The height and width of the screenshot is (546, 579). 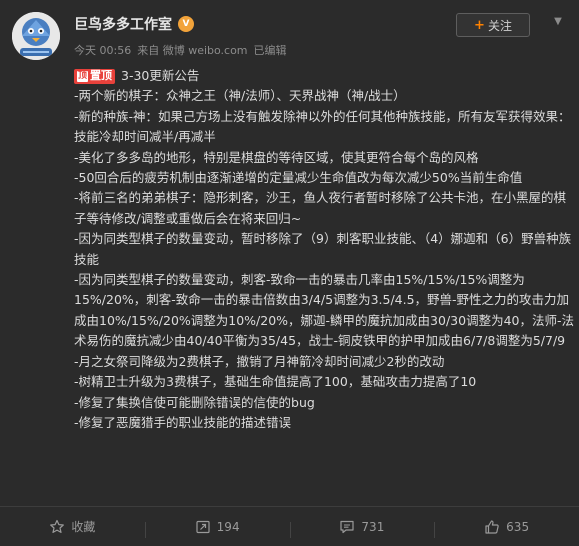 What do you see at coordinates (160, 75) in the screenshot?
I see `post-line: 3-30更新公告` at bounding box center [160, 75].